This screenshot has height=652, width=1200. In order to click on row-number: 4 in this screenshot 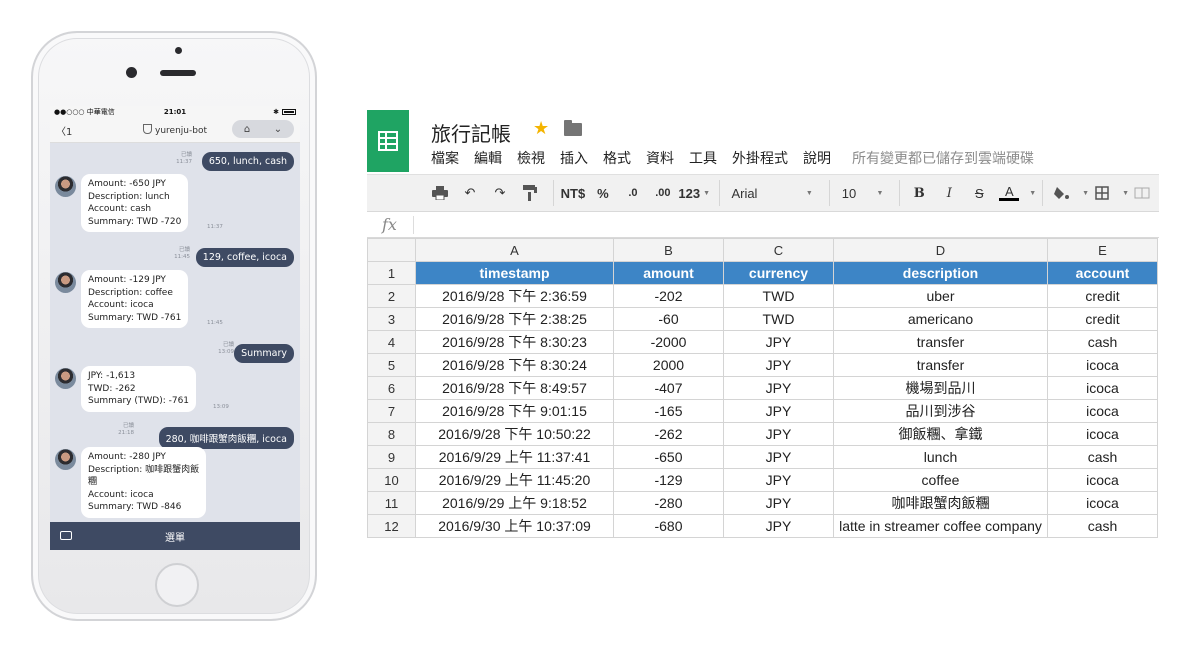, I will do `click(391, 342)`.